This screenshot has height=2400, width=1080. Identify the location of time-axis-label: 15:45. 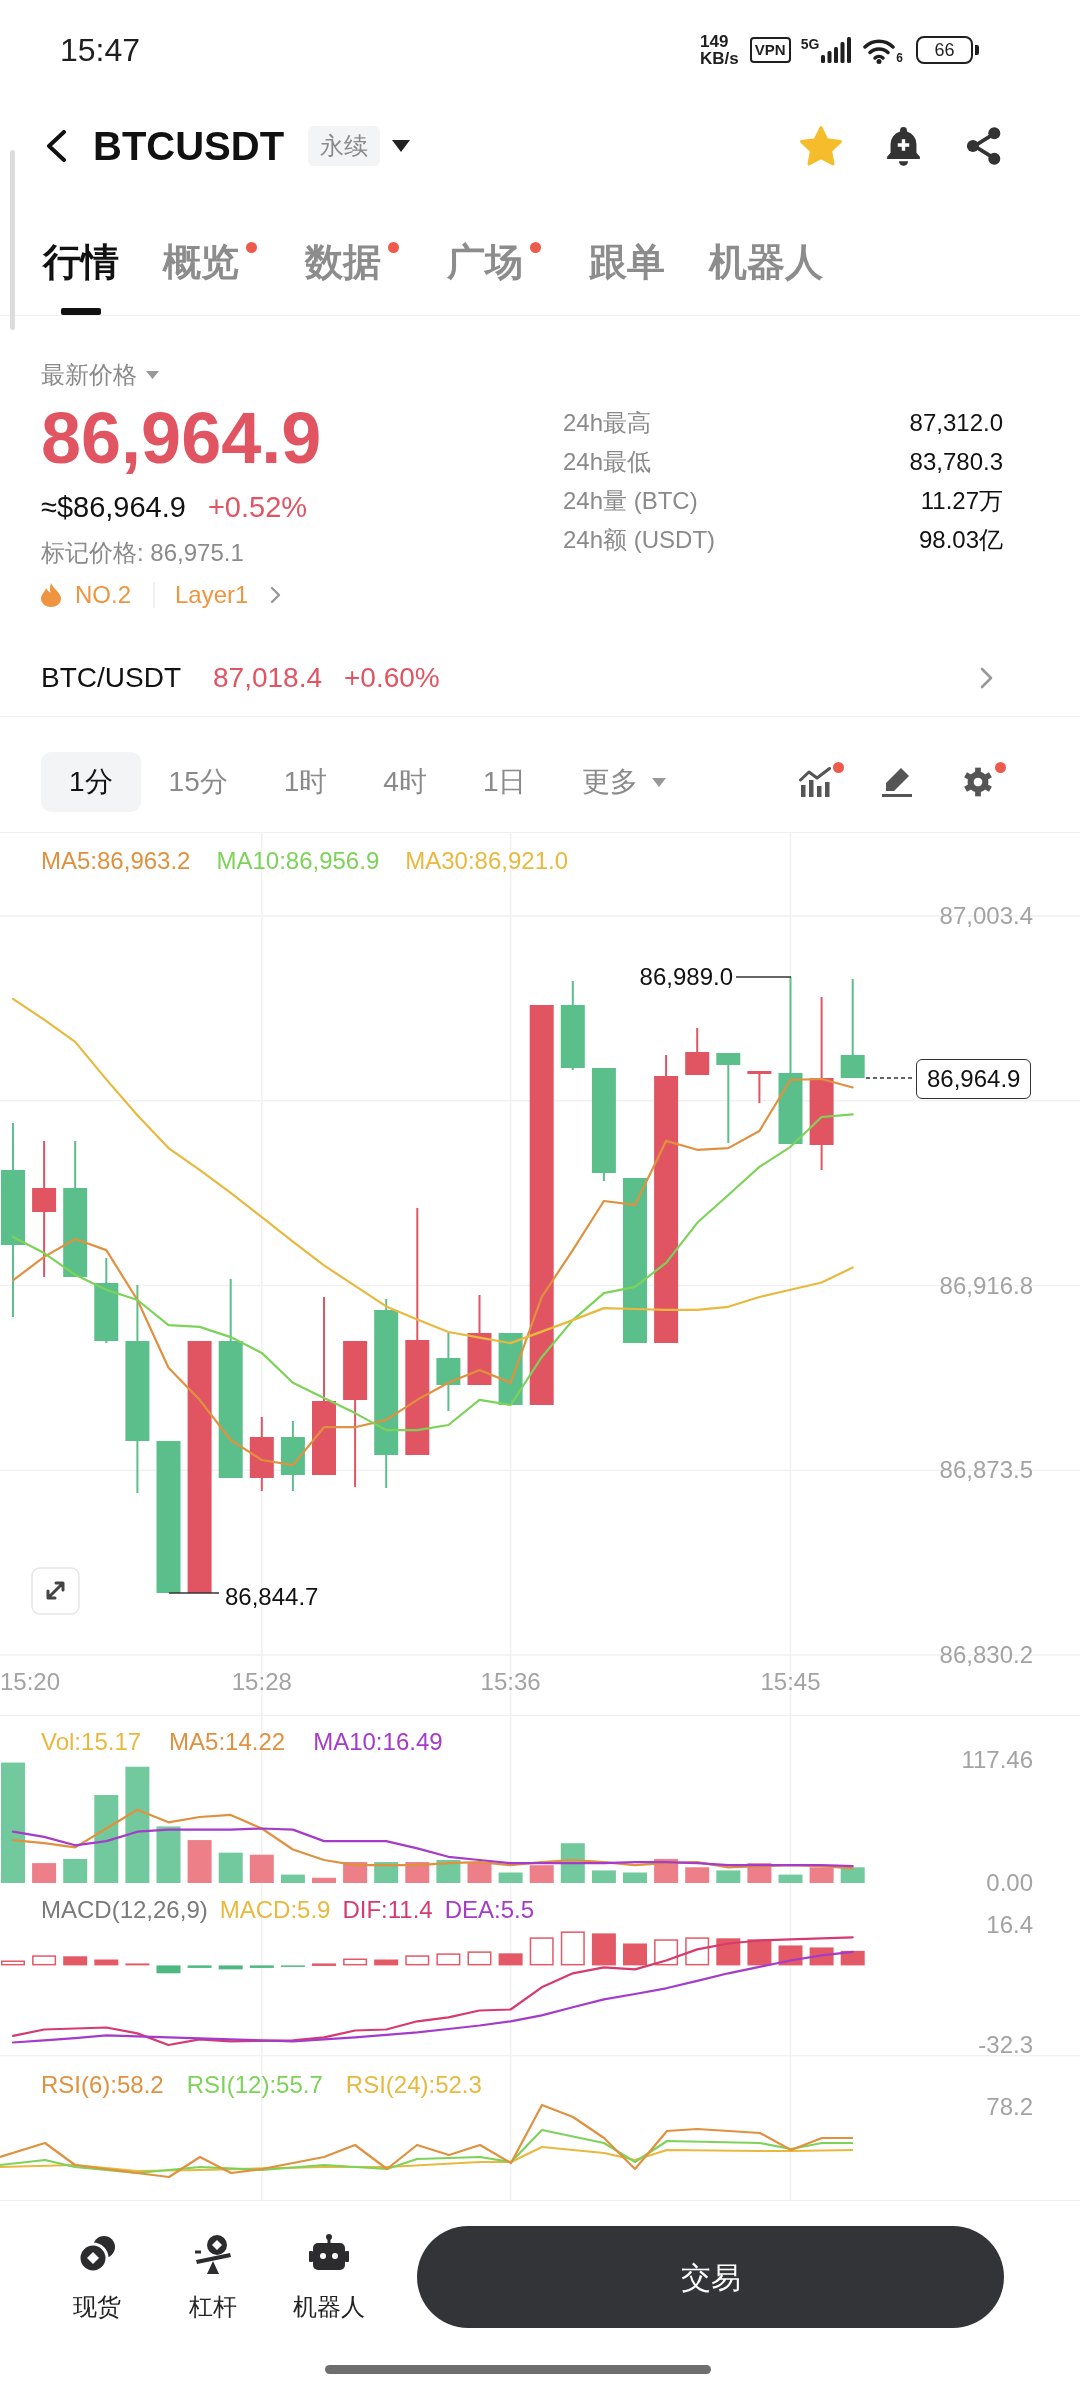
(790, 1682).